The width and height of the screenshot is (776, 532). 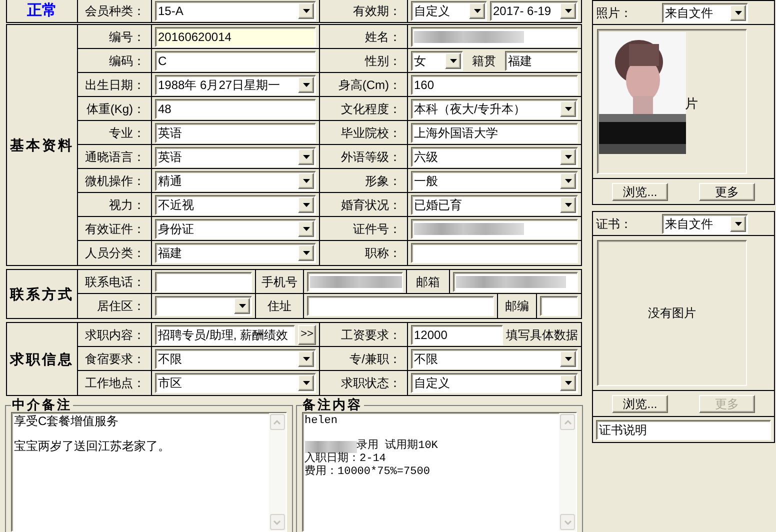 What do you see at coordinates (235, 36) in the screenshot?
I see `text-field: 20160620014` at bounding box center [235, 36].